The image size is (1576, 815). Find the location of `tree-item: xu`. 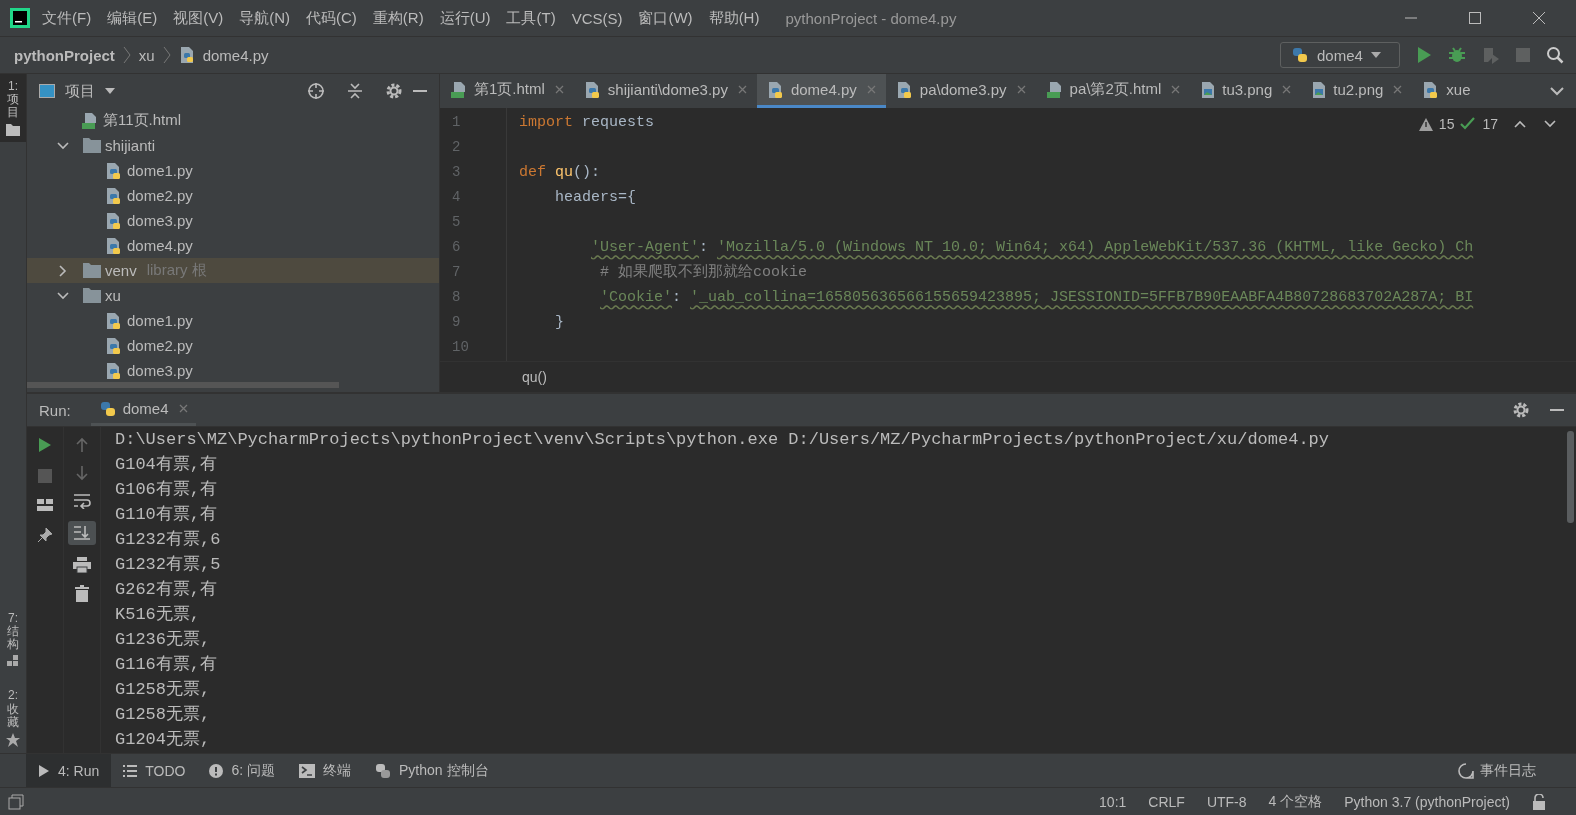

tree-item: xu is located at coordinates (233, 295).